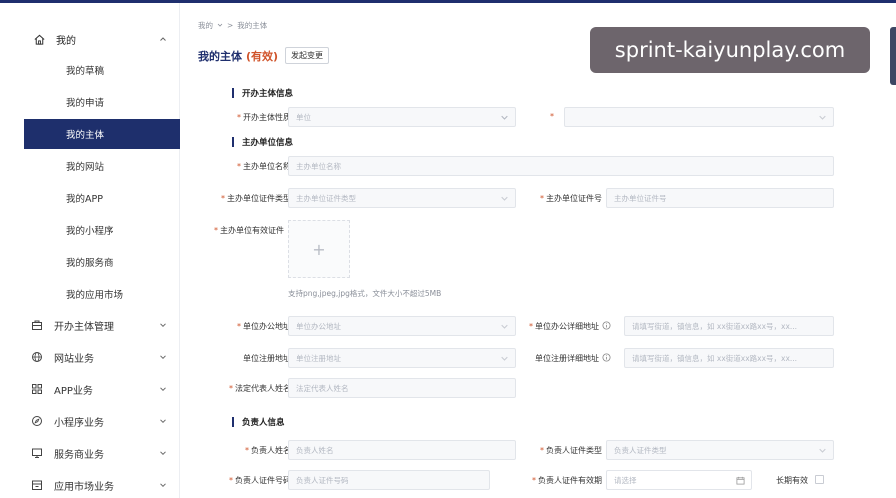 The height and width of the screenshot is (498, 896). Describe the element at coordinates (322, 480) in the screenshot. I see `person-cert-no-placeholder: 负责人证件号码` at that location.